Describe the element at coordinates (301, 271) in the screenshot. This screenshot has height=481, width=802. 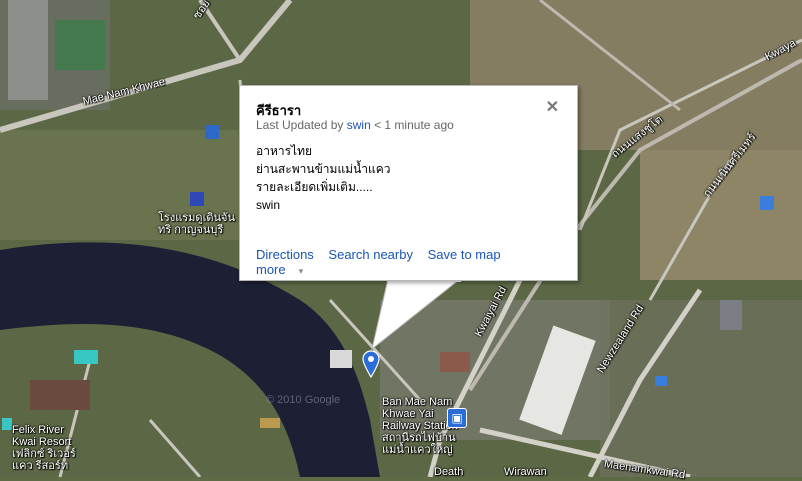
I see `chevron-down-icon: ▾` at that location.